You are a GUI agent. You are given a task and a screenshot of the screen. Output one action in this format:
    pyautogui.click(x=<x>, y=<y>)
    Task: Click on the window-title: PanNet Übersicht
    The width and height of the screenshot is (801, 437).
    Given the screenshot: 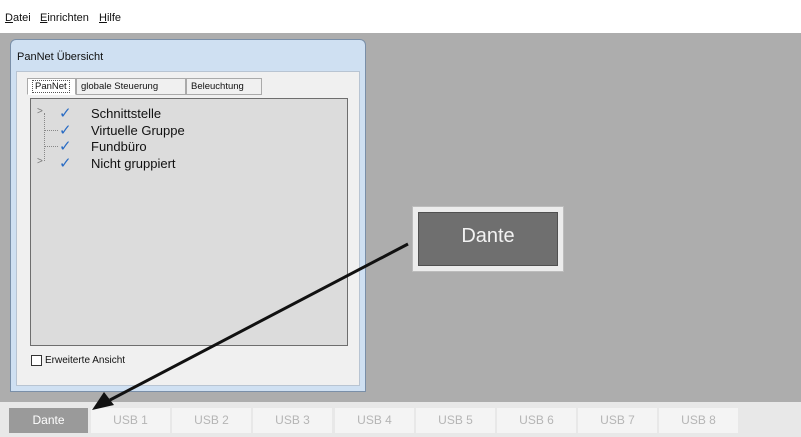 What is the action you would take?
    pyautogui.click(x=60, y=57)
    